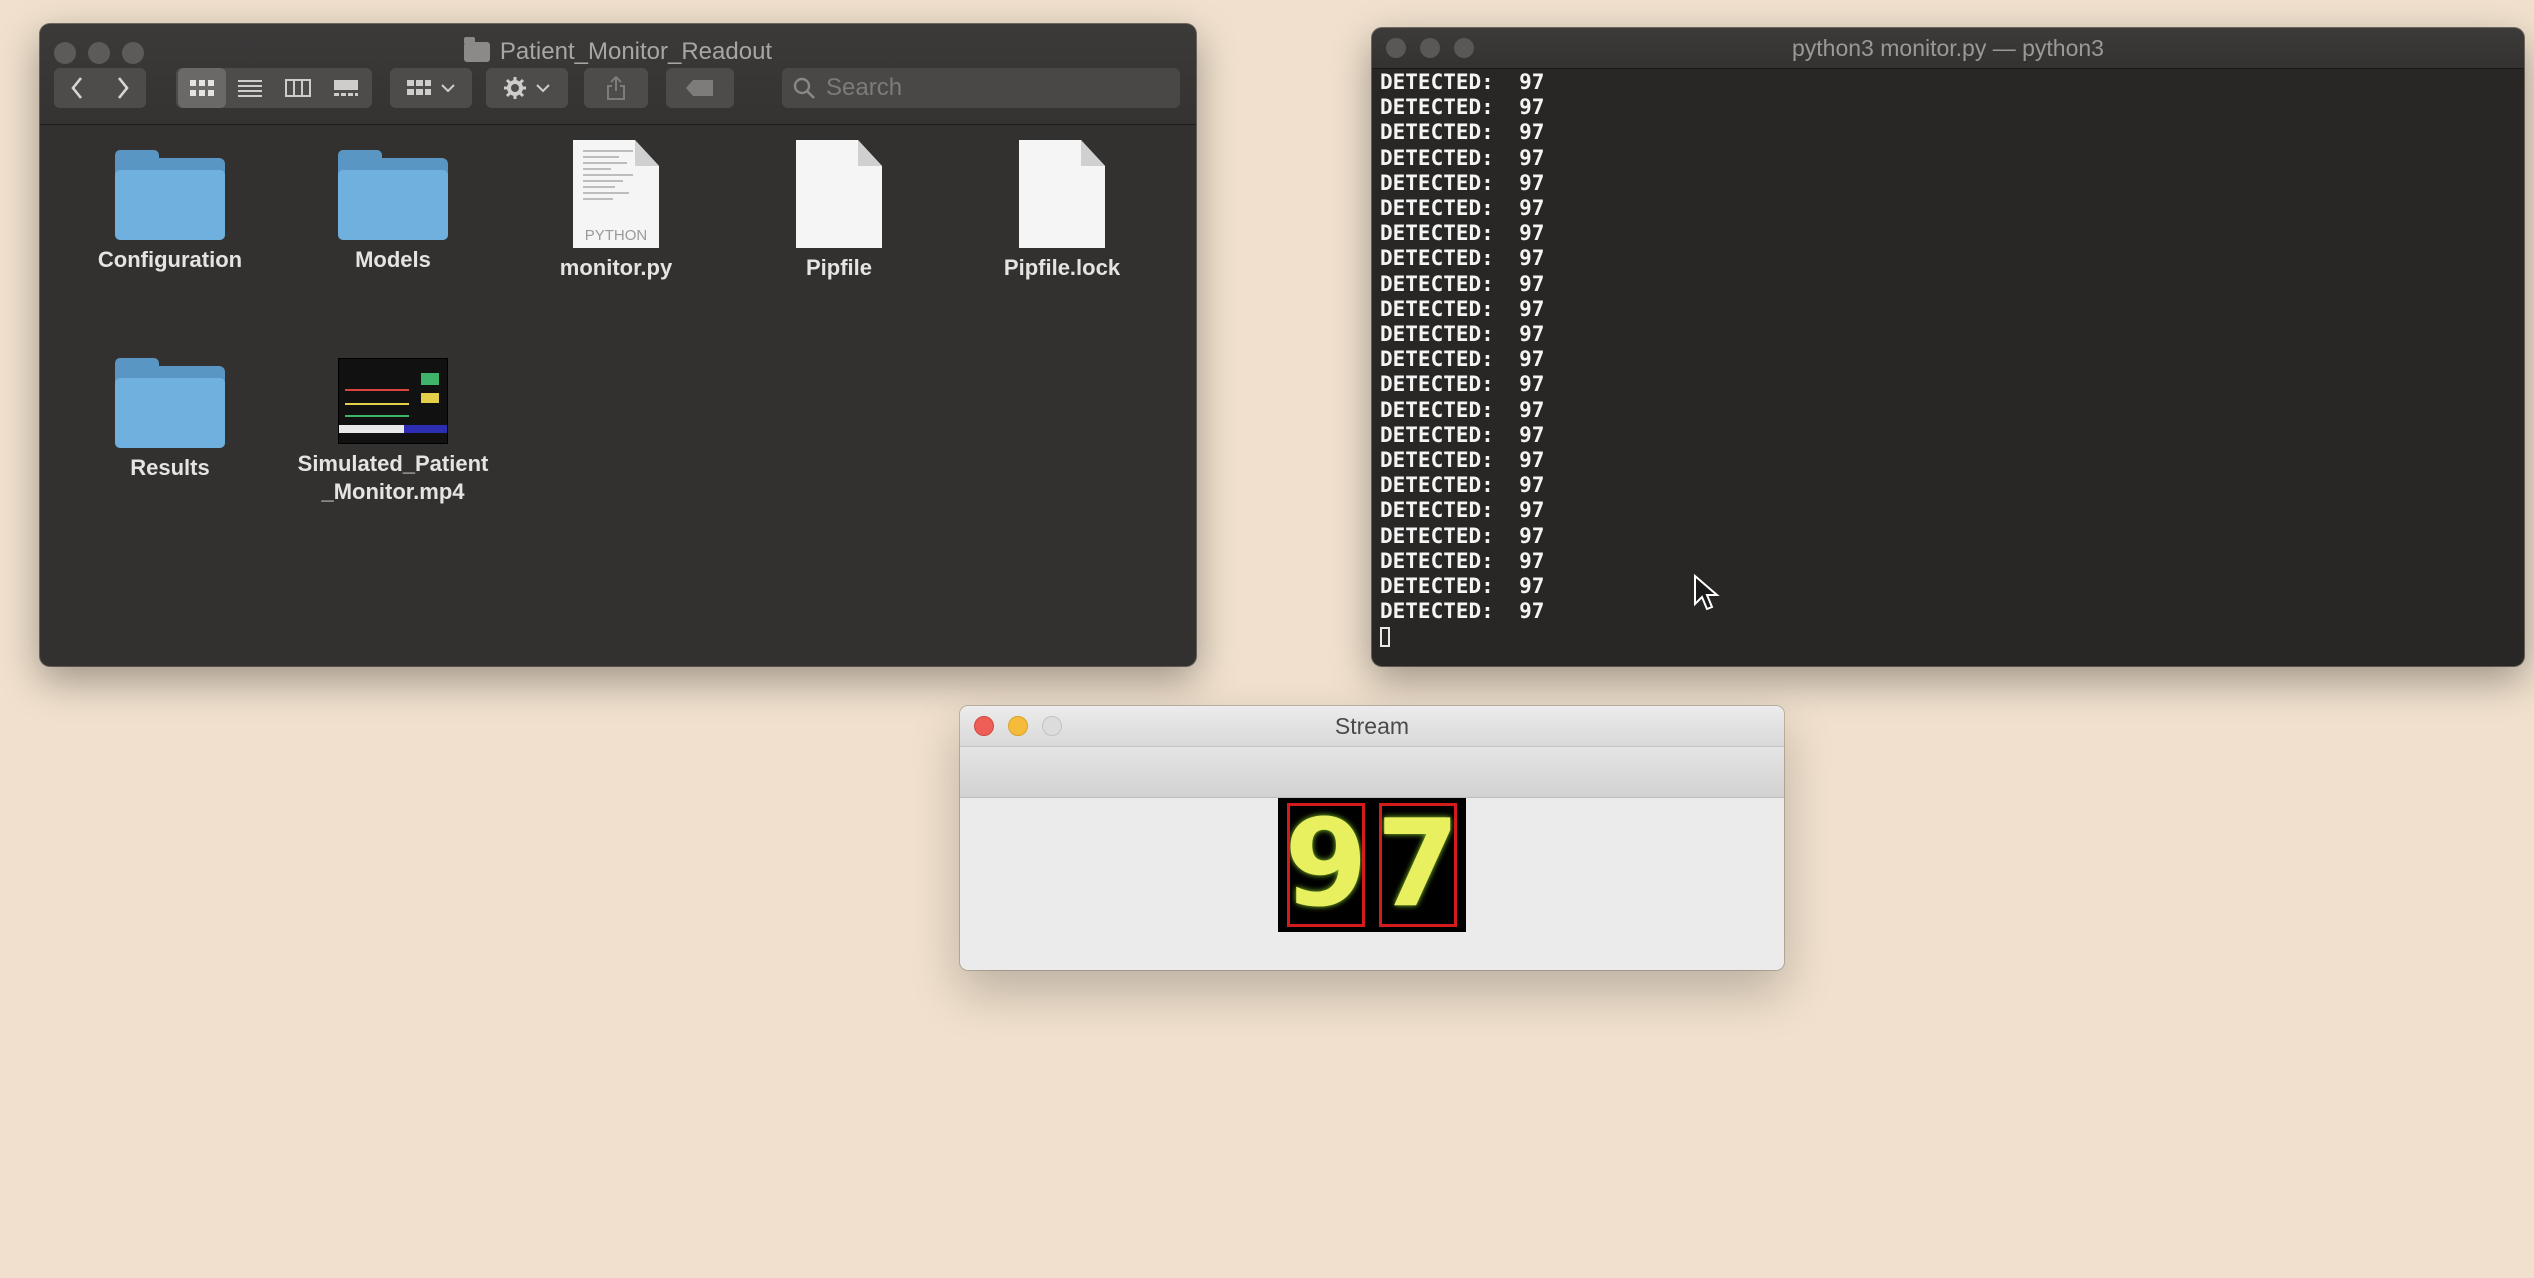 This screenshot has height=1278, width=2534. Describe the element at coordinates (419, 87) in the screenshot. I see `group-grid-icon` at that location.